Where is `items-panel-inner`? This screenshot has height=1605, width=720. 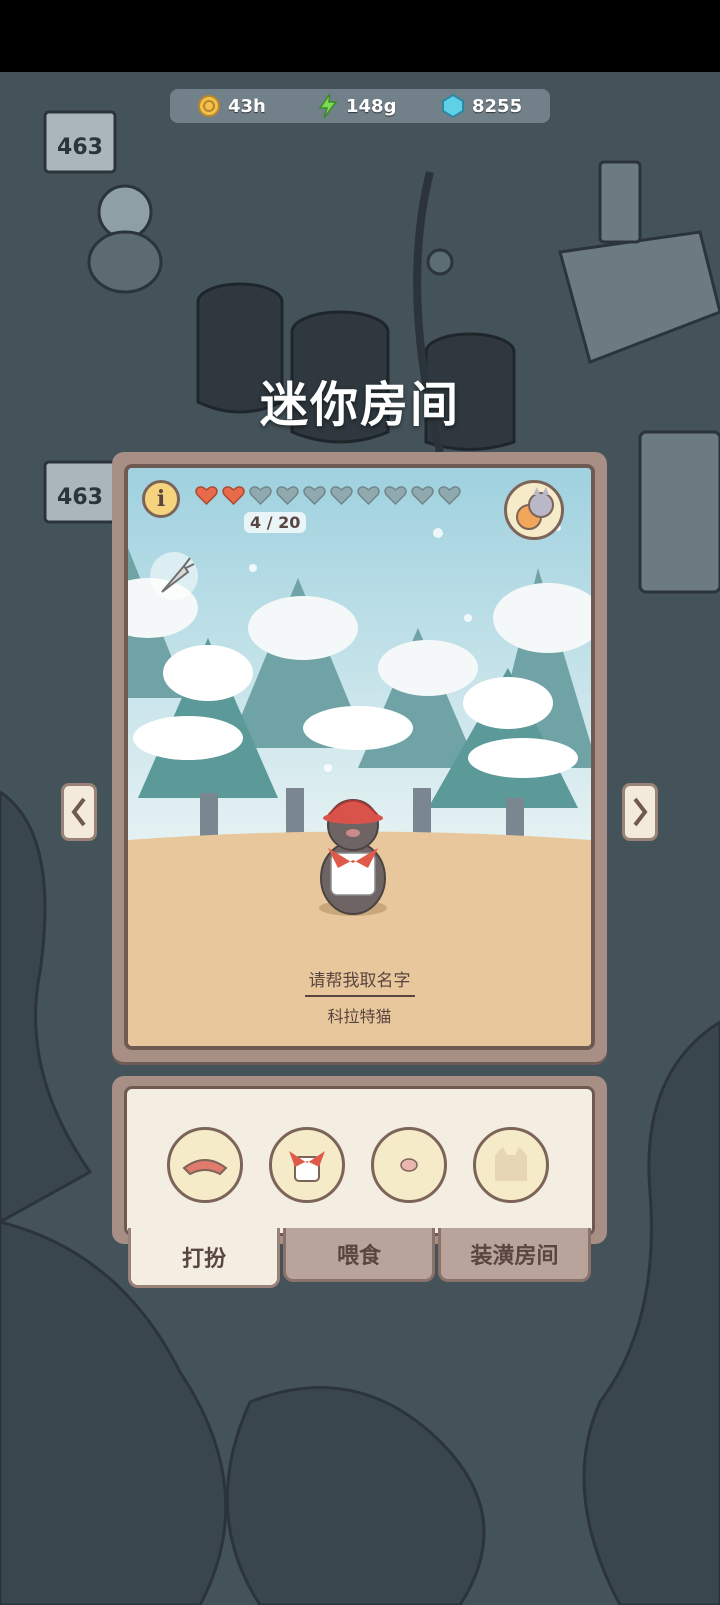 items-panel-inner is located at coordinates (359, 1161).